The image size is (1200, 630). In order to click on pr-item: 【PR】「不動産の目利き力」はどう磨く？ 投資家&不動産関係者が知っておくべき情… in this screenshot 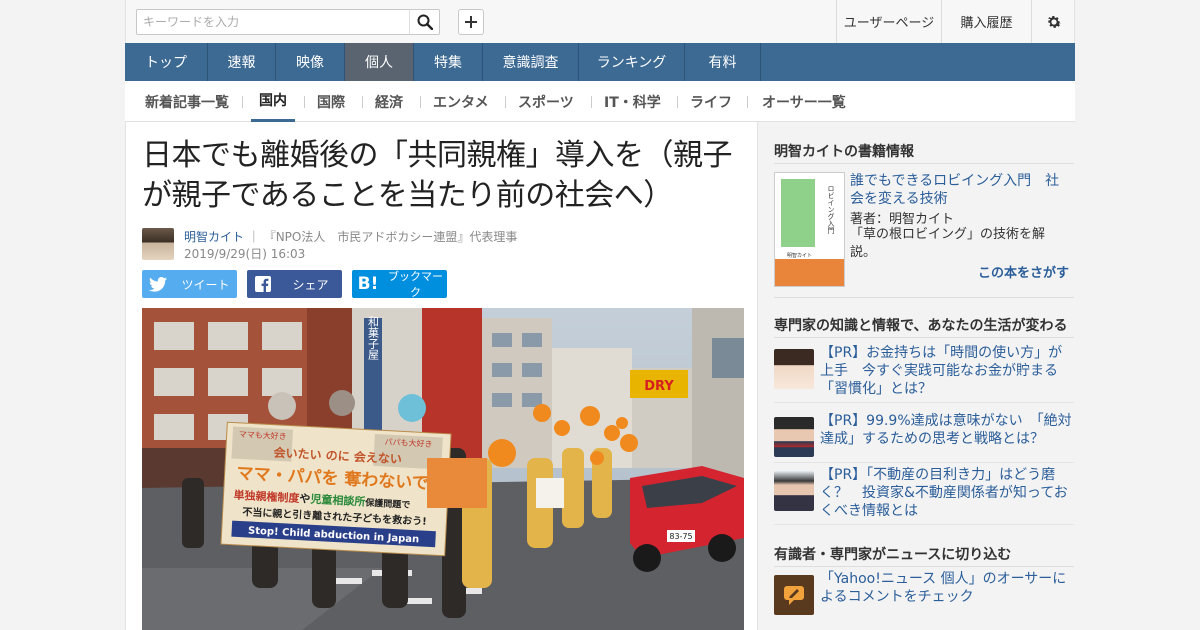, I will do `click(925, 493)`.